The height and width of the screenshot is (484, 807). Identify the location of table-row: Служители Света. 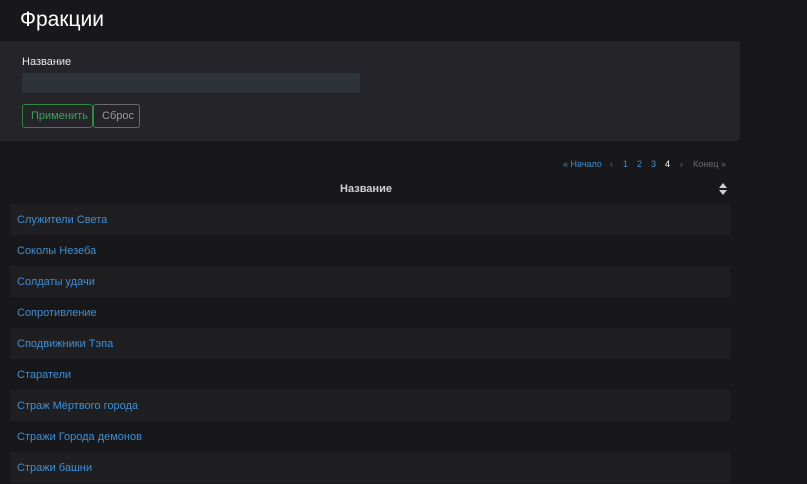
(370, 219).